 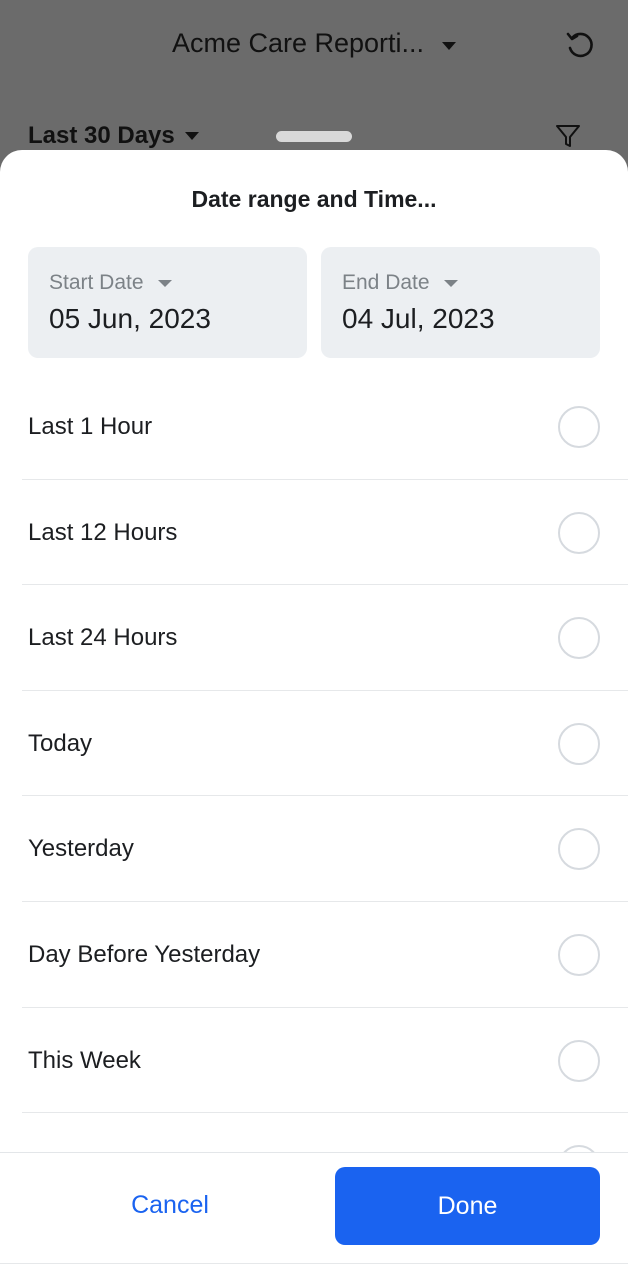 What do you see at coordinates (325, 427) in the screenshot?
I see `option-last-1-hour: Last 1 Hour` at bounding box center [325, 427].